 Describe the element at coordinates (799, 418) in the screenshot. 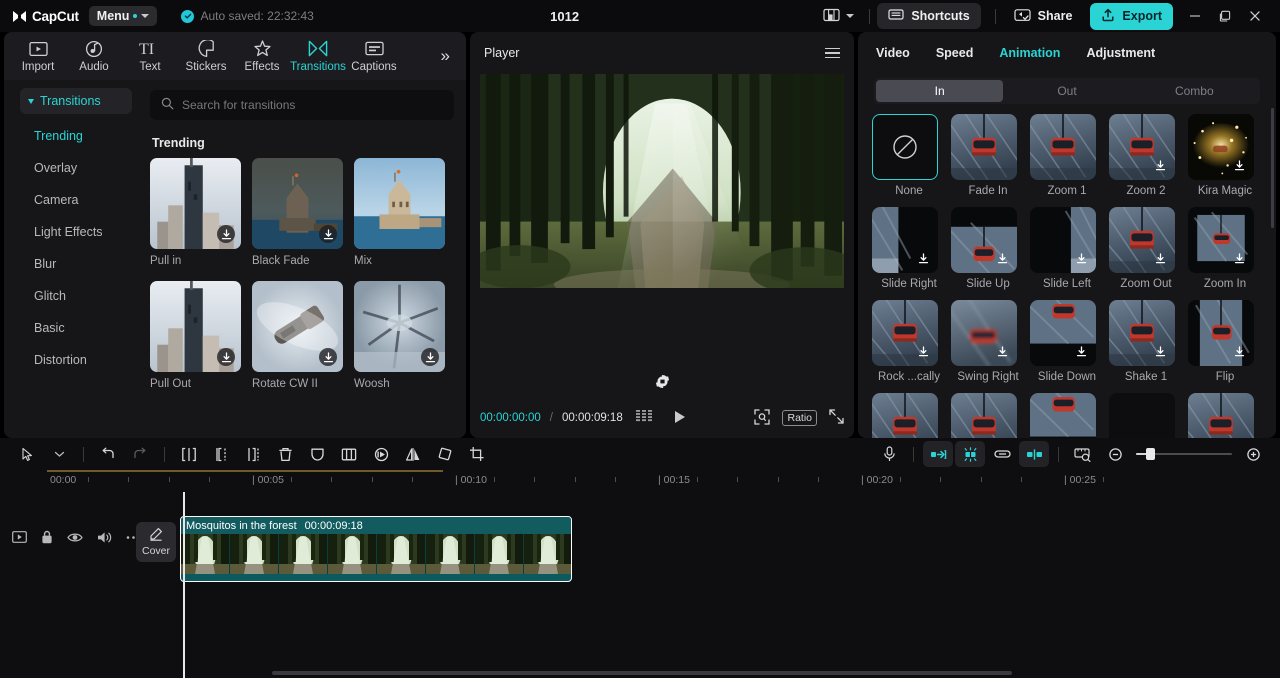

I see `ratio-button: Ratio` at that location.